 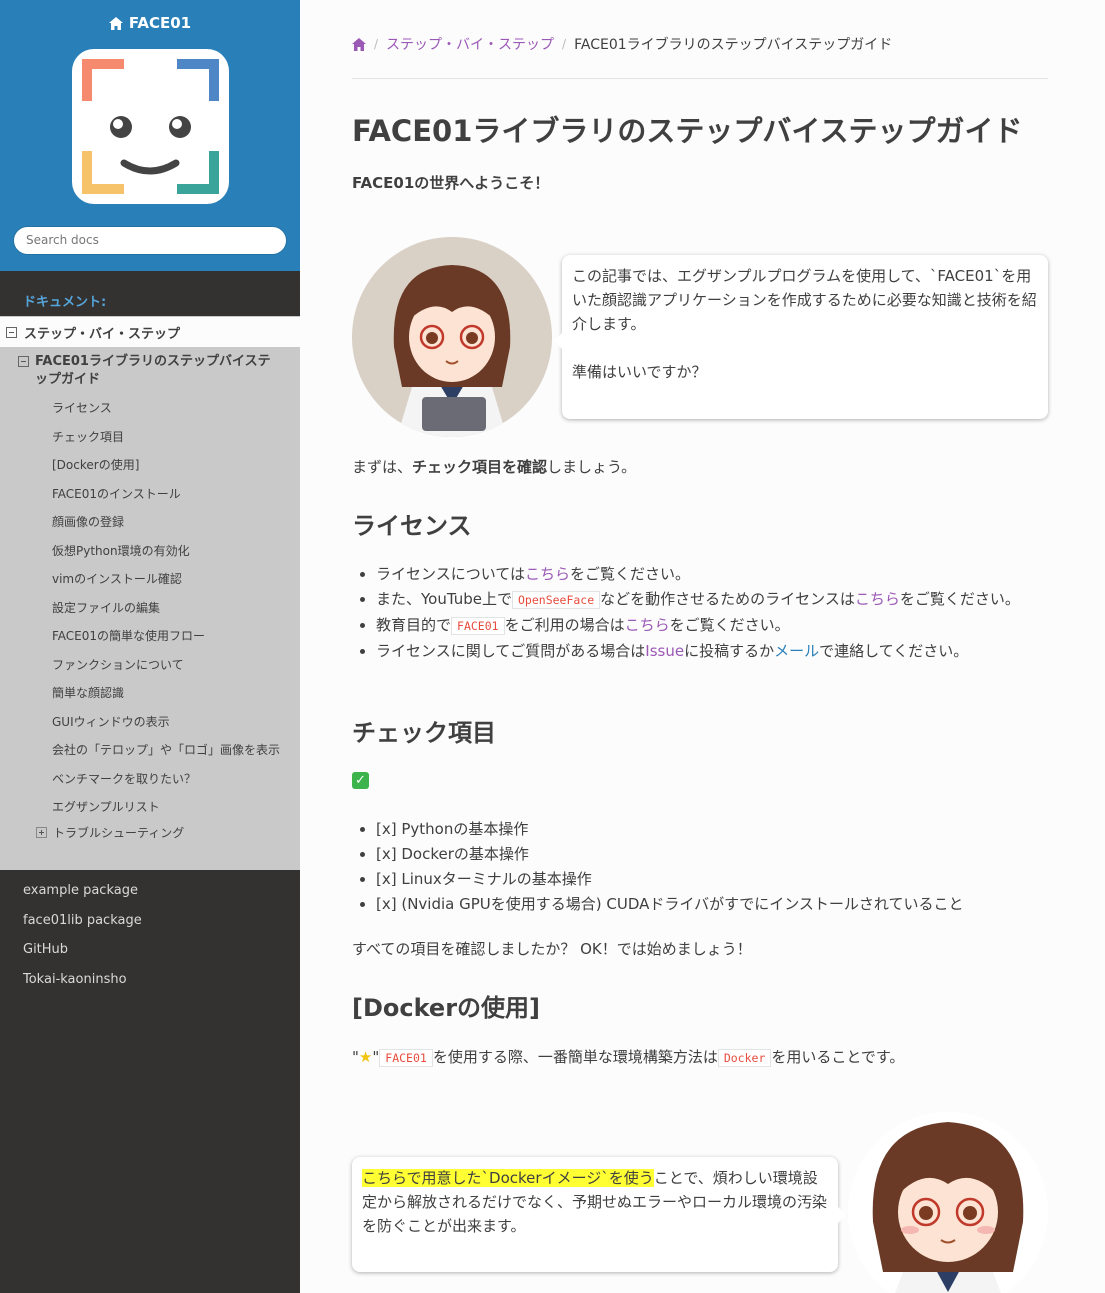 What do you see at coordinates (382, 467) in the screenshot?
I see `text: まずは、` at bounding box center [382, 467].